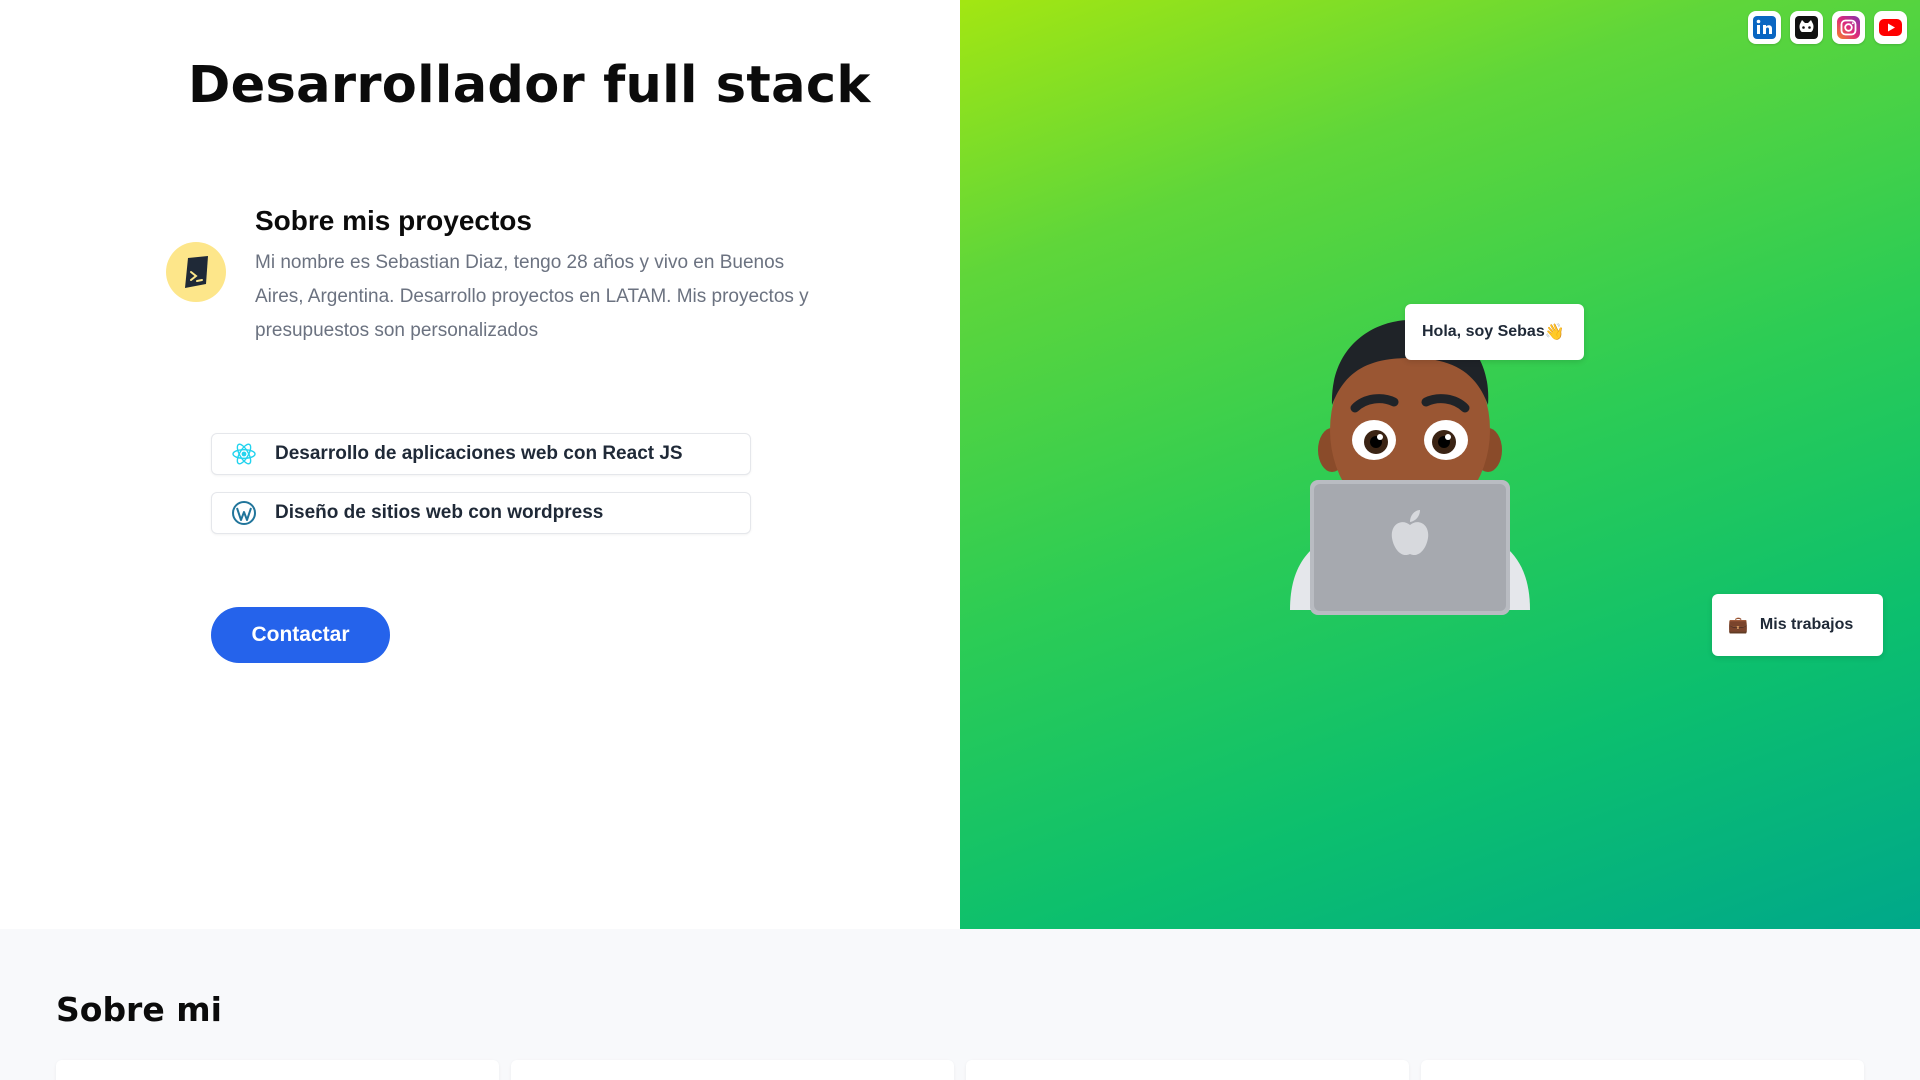 The image size is (1920, 1080). What do you see at coordinates (1483, 331) in the screenshot?
I see `greeting-text: Hola, soy Sebas` at bounding box center [1483, 331].